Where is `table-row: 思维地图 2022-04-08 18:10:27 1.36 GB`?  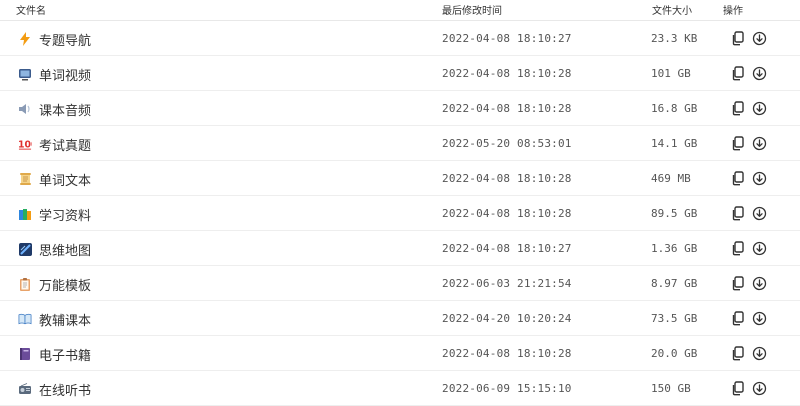
table-row: 思维地图 2022-04-08 18:10:27 1.36 GB is located at coordinates (400, 248).